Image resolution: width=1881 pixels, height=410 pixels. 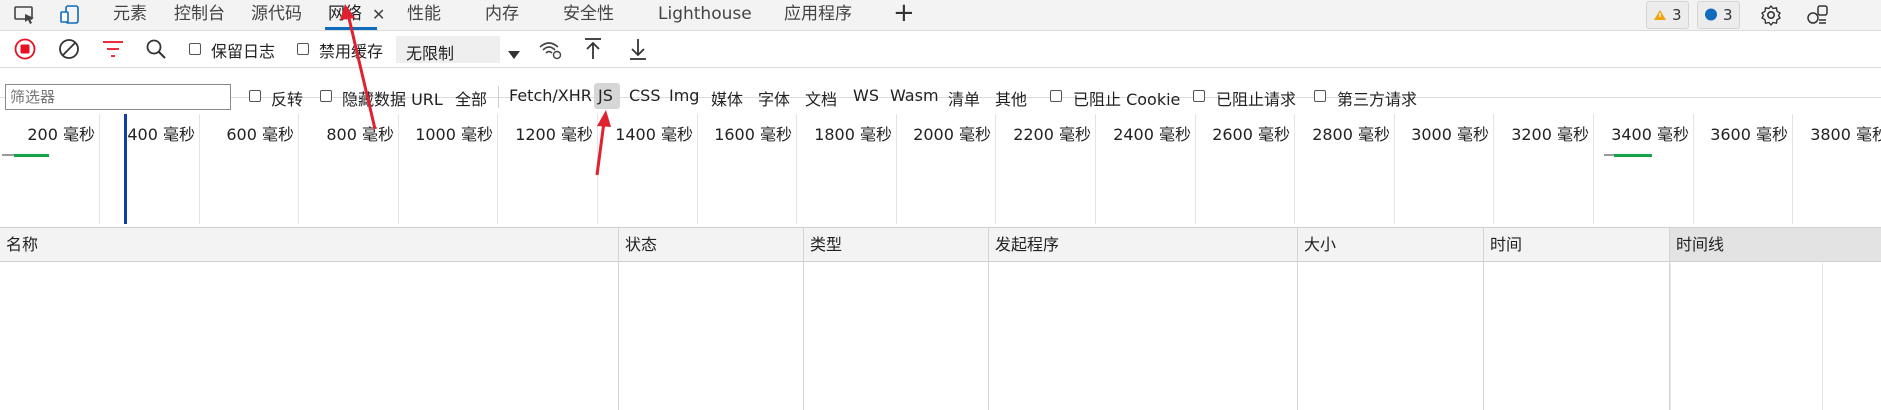 I want to click on annotation-arrow-network-tab, so click(x=358, y=67).